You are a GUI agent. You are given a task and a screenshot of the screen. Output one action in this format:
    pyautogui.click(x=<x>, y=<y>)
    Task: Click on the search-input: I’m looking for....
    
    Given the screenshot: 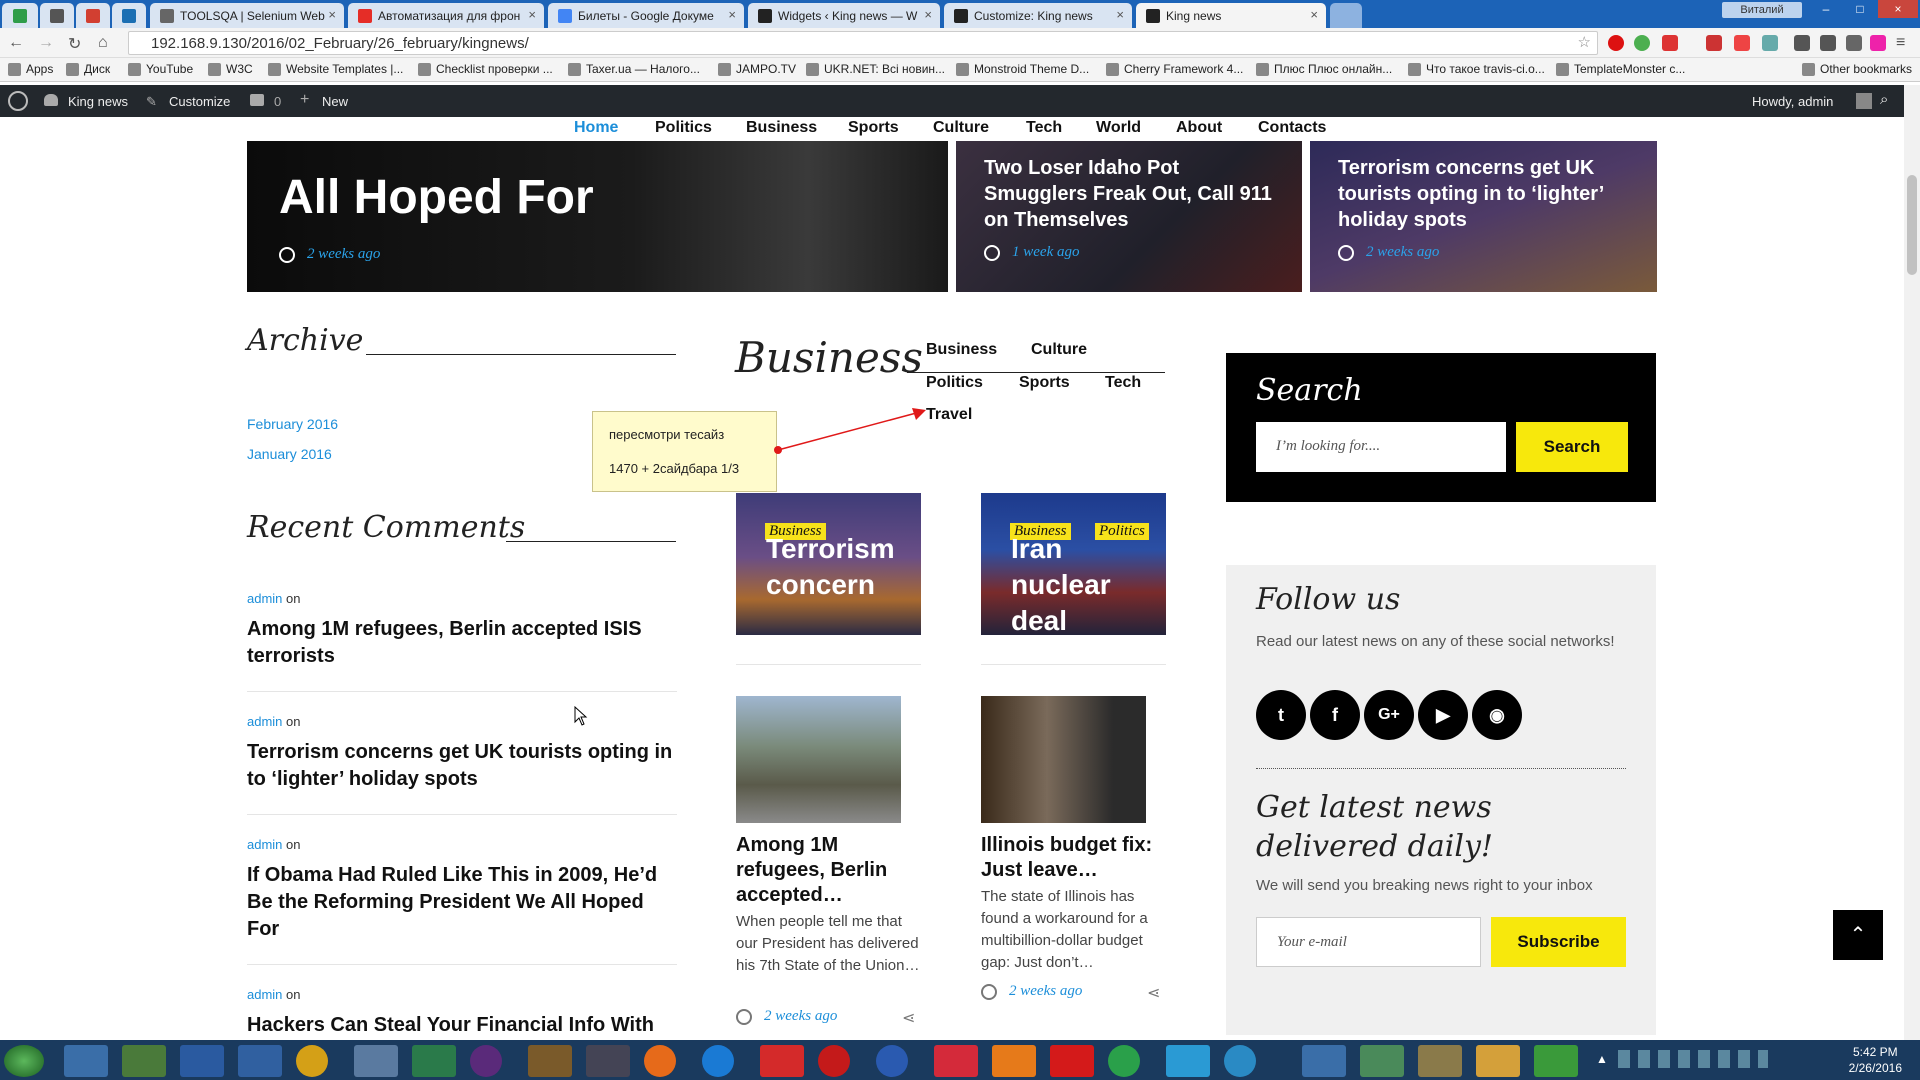 What is the action you would take?
    pyautogui.click(x=1381, y=447)
    